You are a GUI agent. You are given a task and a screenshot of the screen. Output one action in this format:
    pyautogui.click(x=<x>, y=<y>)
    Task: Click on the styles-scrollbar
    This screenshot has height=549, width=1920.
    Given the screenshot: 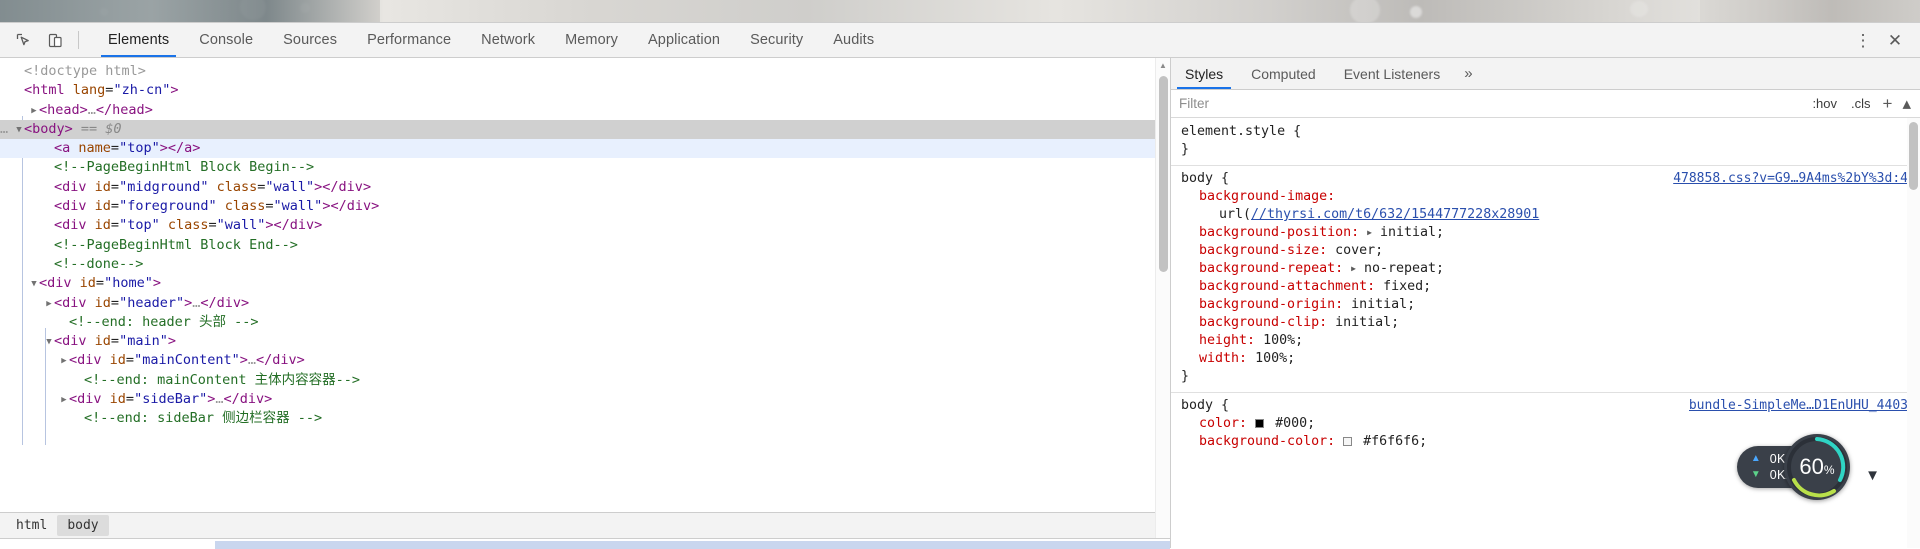 What is the action you would take?
    pyautogui.click(x=1913, y=333)
    